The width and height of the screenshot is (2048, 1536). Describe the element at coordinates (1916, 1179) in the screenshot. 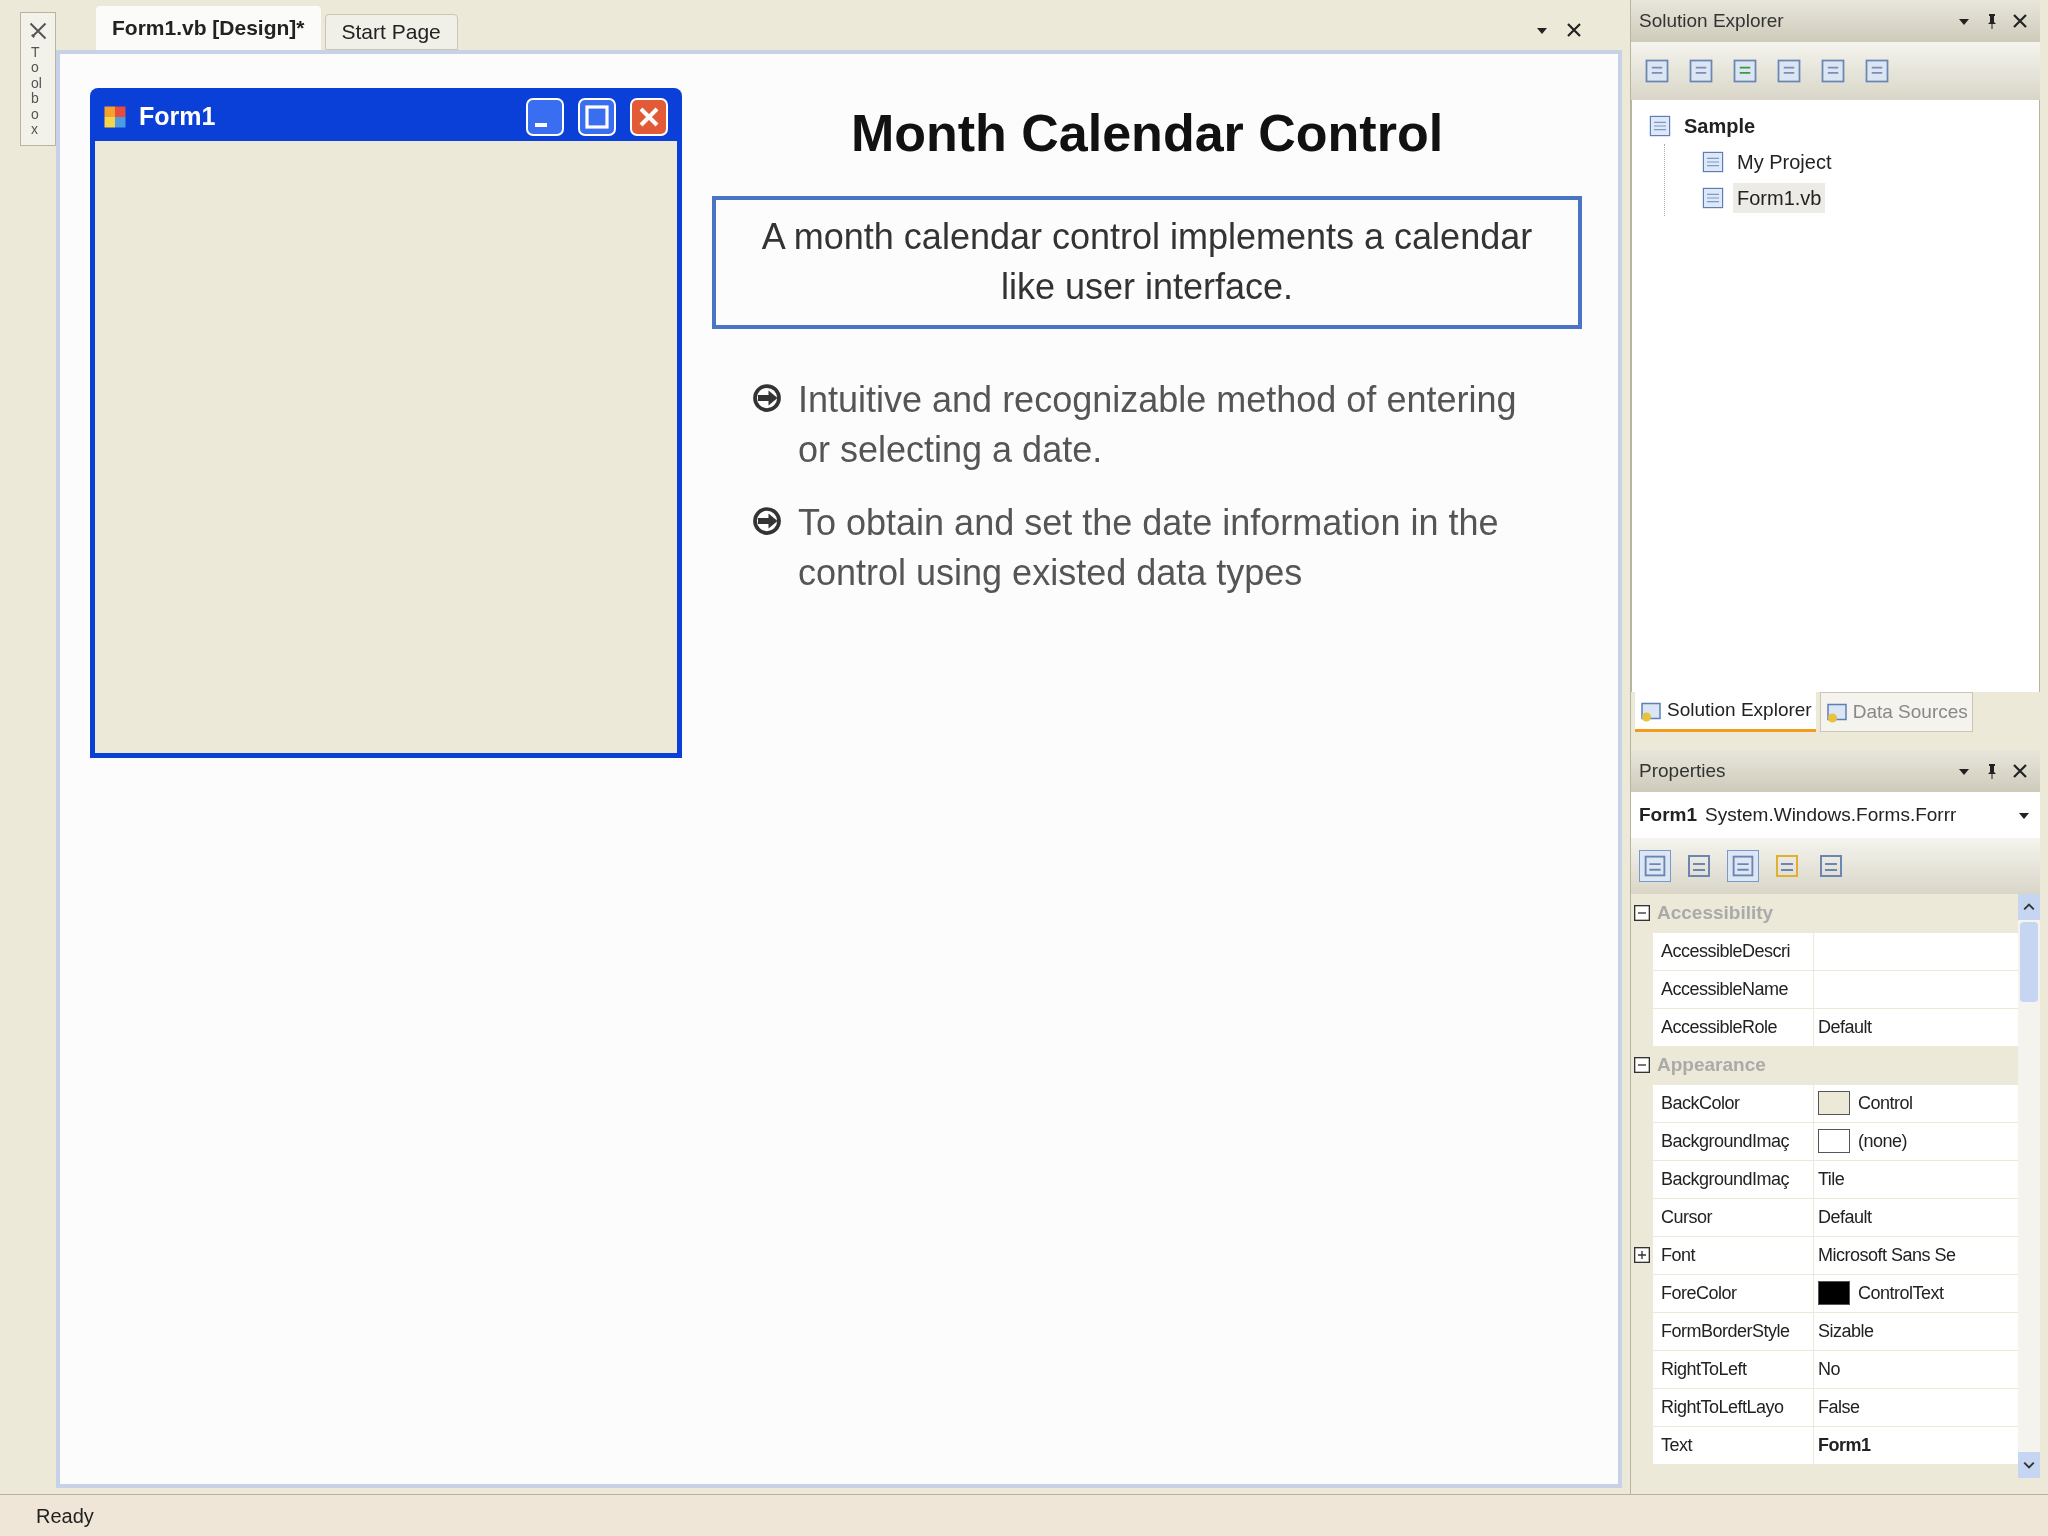

I see `property-value: Tile` at that location.